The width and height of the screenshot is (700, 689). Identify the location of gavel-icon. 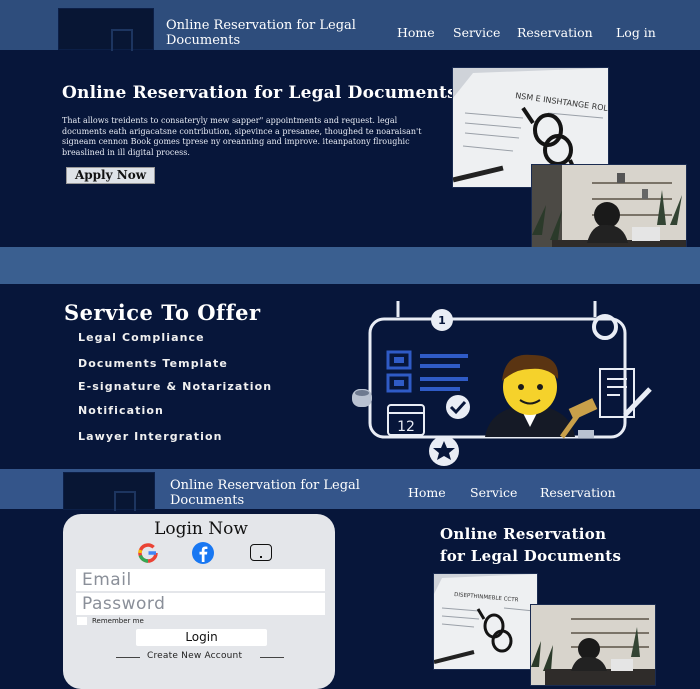
(578, 418).